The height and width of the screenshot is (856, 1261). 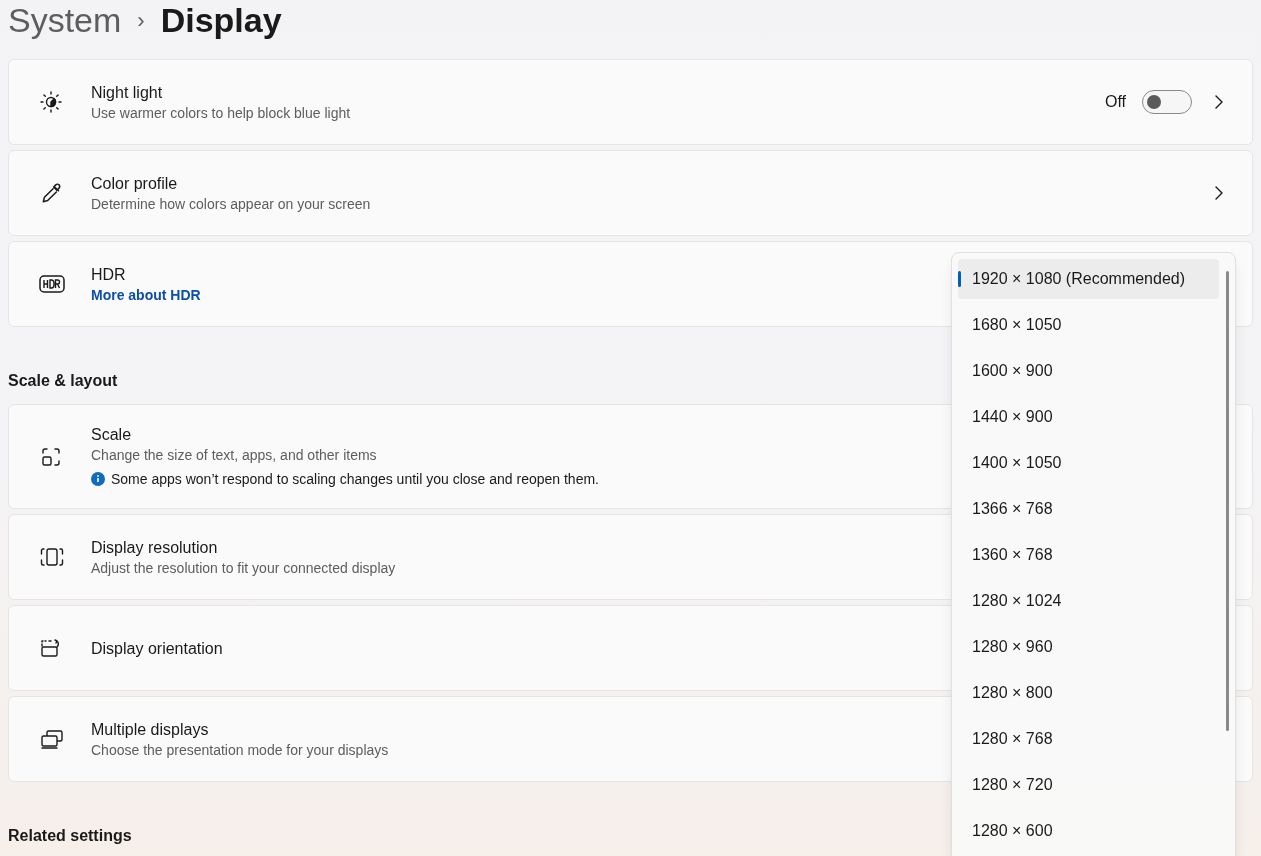 I want to click on brightness-icon, so click(x=51, y=102).